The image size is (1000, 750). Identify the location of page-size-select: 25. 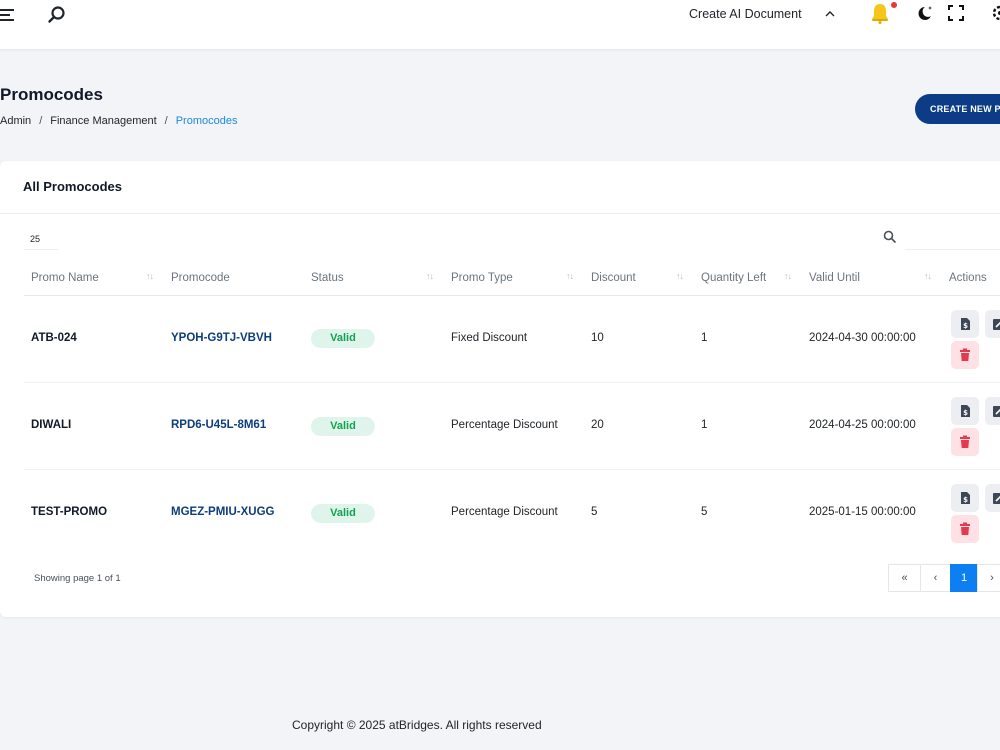
(41, 240).